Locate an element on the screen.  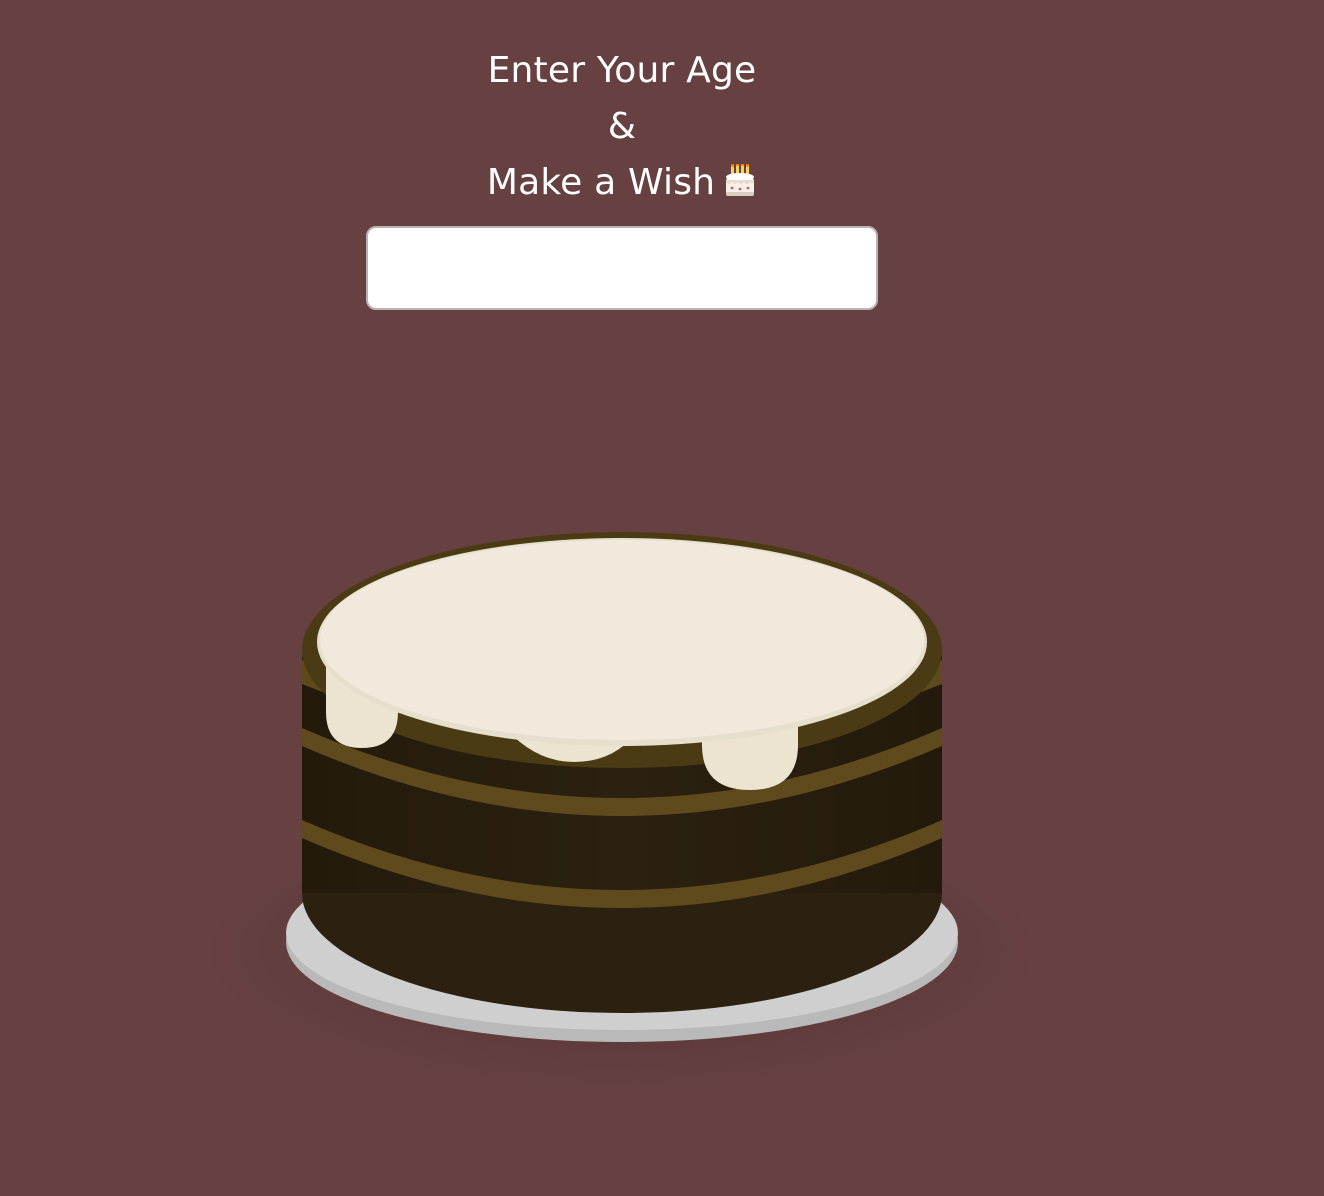
heading-make-wish-text: Make a Wish is located at coordinates (601, 182).